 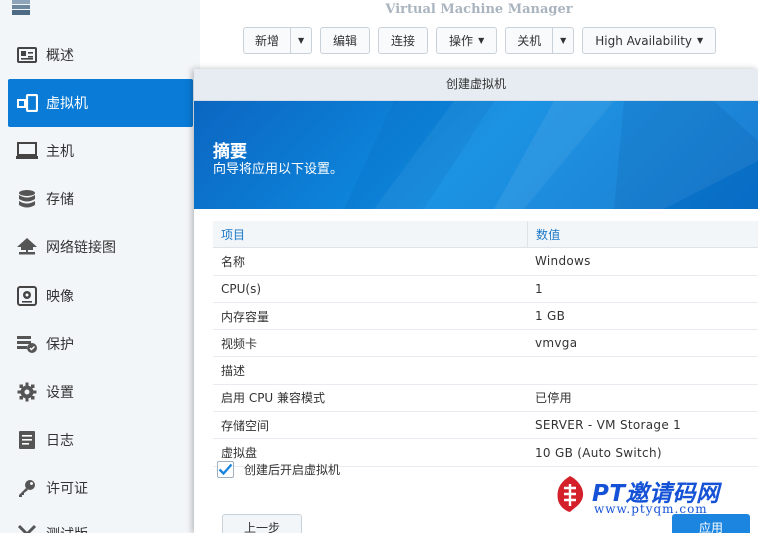 What do you see at coordinates (539, 288) in the screenshot?
I see `row-value: 1` at bounding box center [539, 288].